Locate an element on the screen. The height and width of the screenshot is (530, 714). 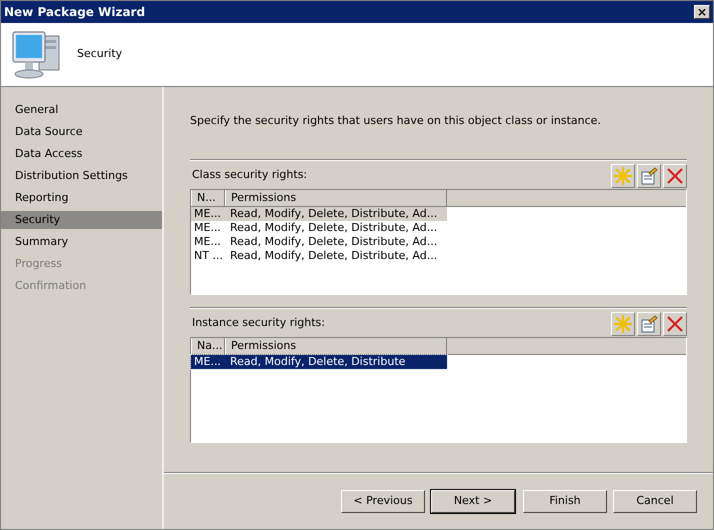
sidebar-item: Data Access is located at coordinates (81, 154).